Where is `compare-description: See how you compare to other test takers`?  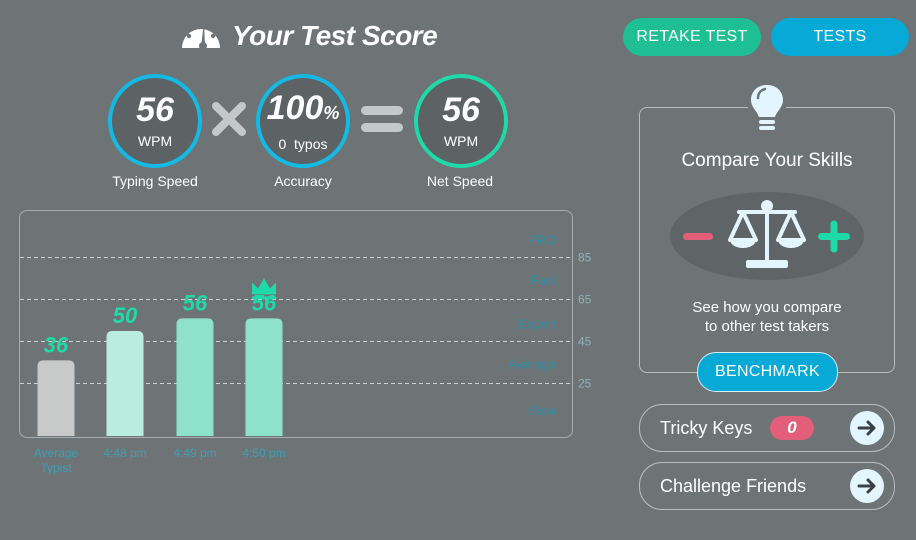
compare-description: See how you compare to other test takers is located at coordinates (767, 317).